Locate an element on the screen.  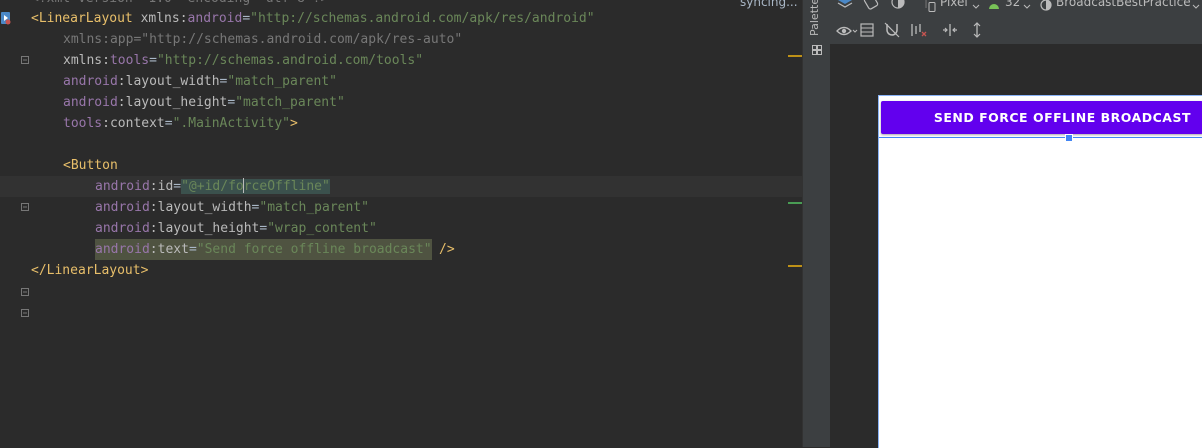
linearlayout-close-tag: </LinearLayout> is located at coordinates (90, 270).